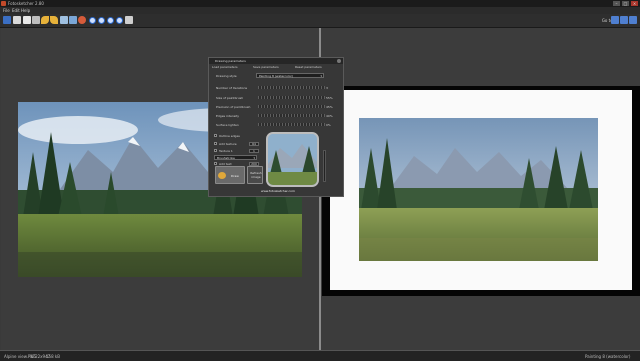  Describe the element at coordinates (308, 67) in the screenshot. I see `tab-reset-parameters: Reset parameters` at that location.